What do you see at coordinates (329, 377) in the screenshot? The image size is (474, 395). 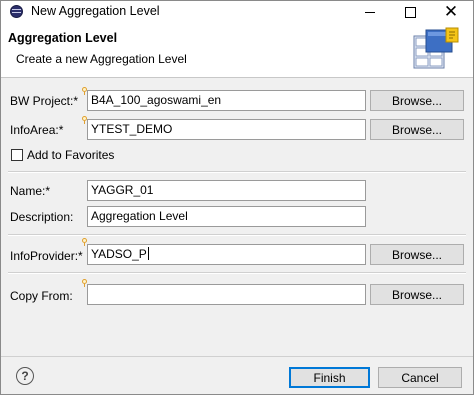 I see `finish-button: Finish` at bounding box center [329, 377].